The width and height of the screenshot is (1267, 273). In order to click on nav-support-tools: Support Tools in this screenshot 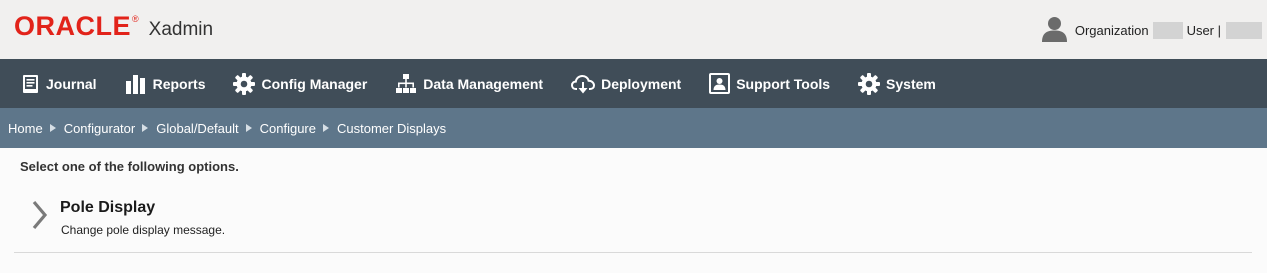, I will do `click(769, 83)`.